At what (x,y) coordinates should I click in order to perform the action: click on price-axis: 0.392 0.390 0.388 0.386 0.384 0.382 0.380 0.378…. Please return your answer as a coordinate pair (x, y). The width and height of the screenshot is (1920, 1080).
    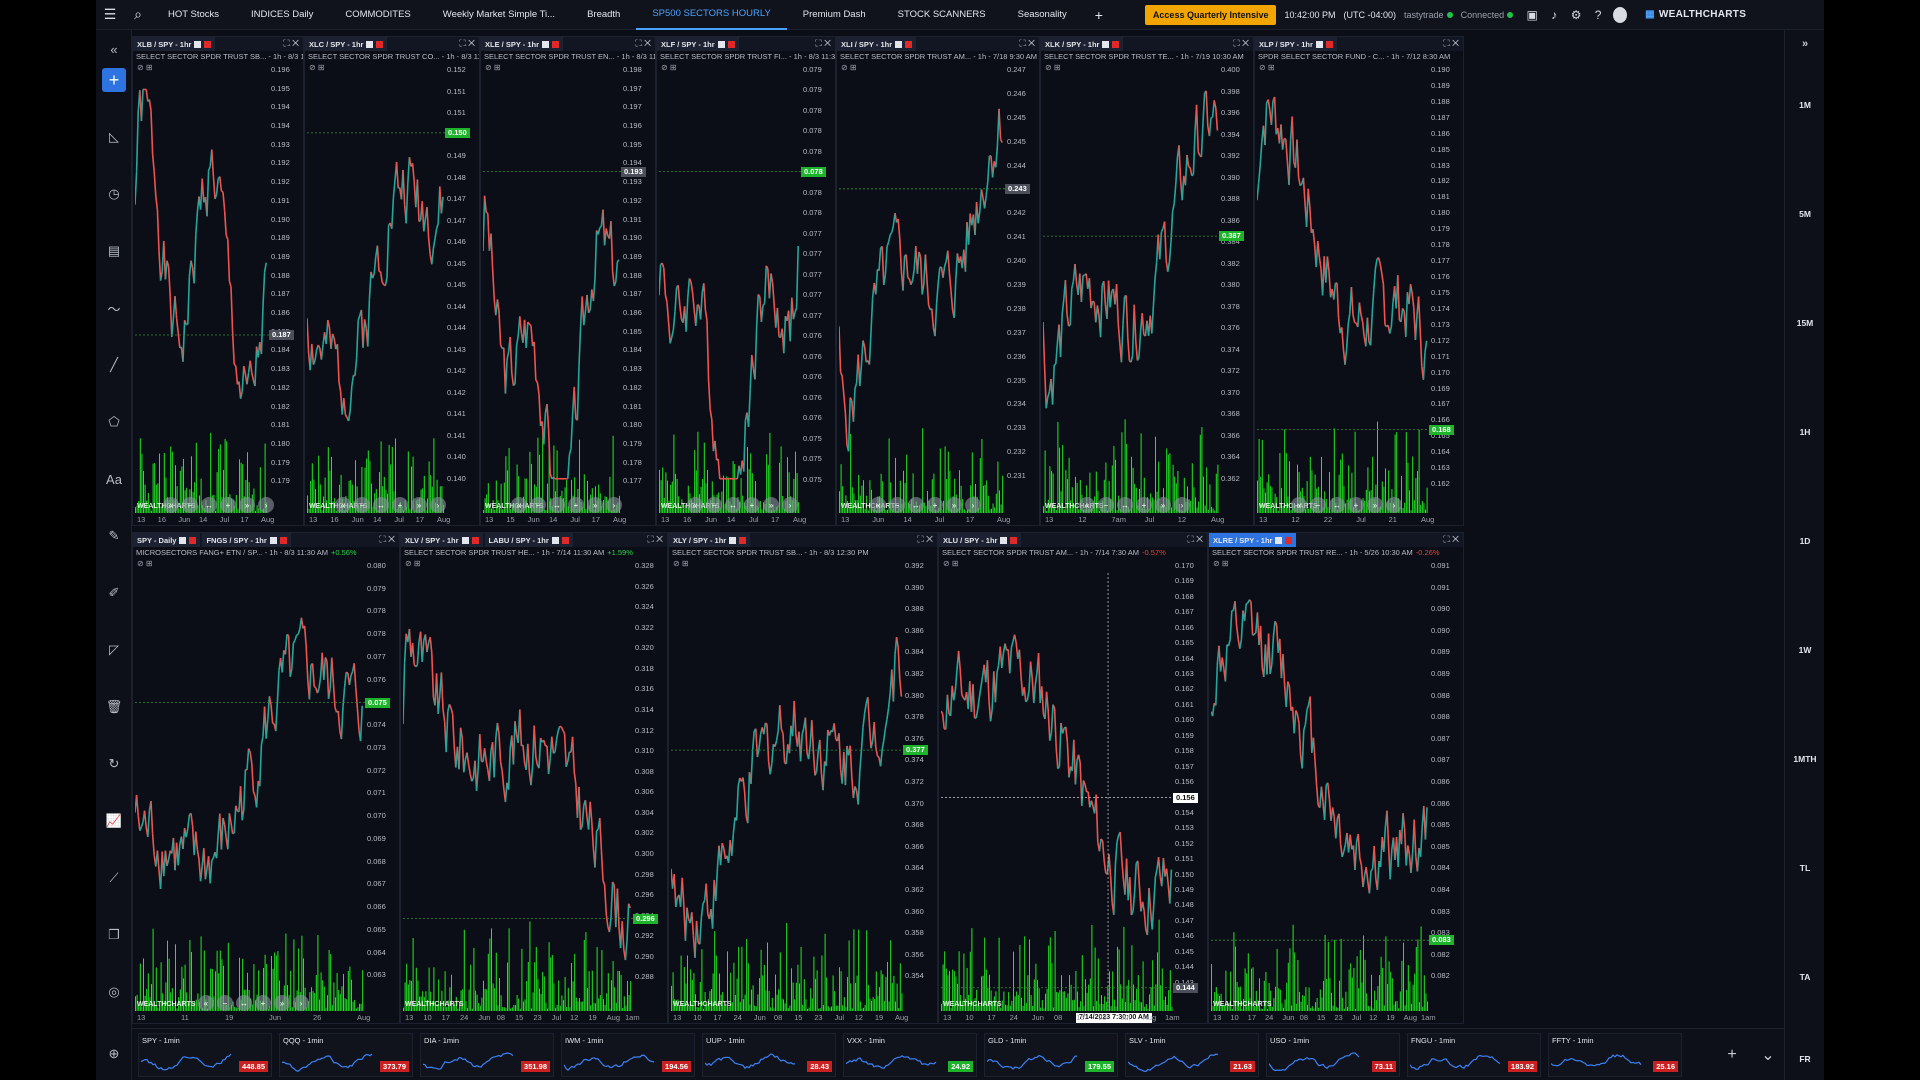
    Looking at the image, I should click on (920, 777).